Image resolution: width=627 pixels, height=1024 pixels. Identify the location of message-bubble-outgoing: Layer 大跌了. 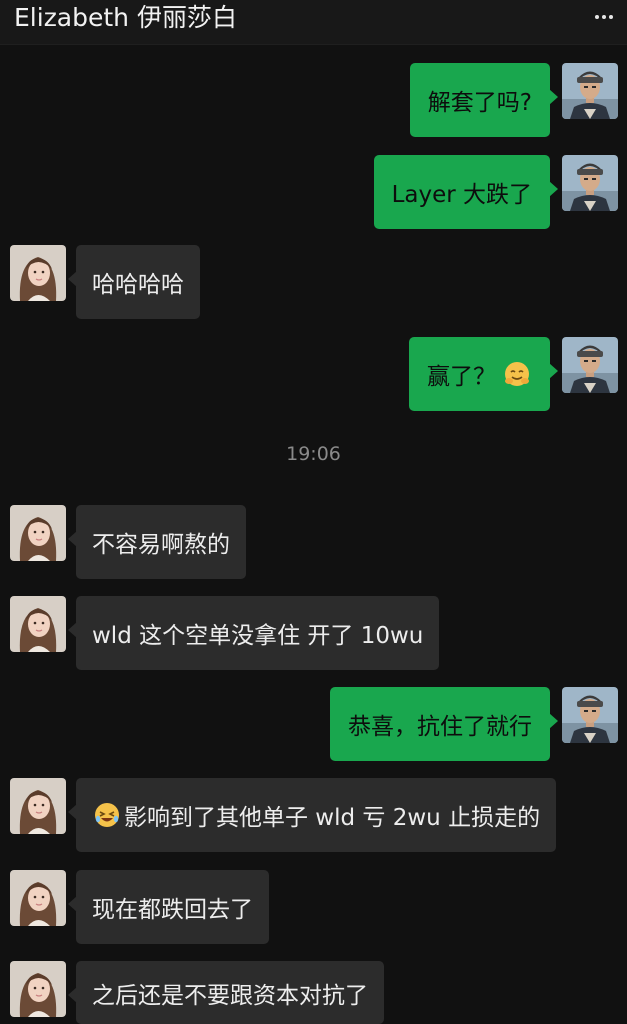
(466, 192).